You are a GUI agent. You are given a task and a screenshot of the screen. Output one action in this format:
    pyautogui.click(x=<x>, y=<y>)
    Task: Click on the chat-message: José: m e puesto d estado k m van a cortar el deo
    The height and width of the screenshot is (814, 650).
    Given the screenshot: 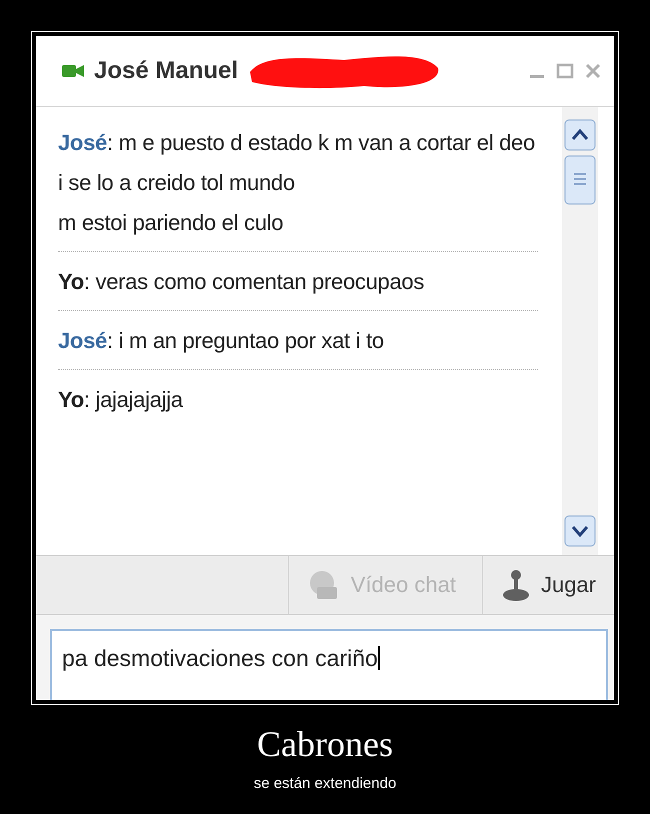 What is the action you would take?
    pyautogui.click(x=297, y=143)
    